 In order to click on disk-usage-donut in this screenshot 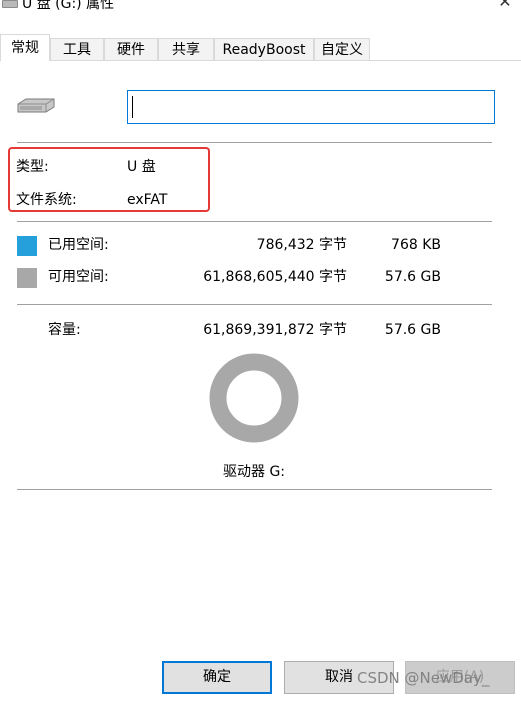, I will do `click(254, 398)`.